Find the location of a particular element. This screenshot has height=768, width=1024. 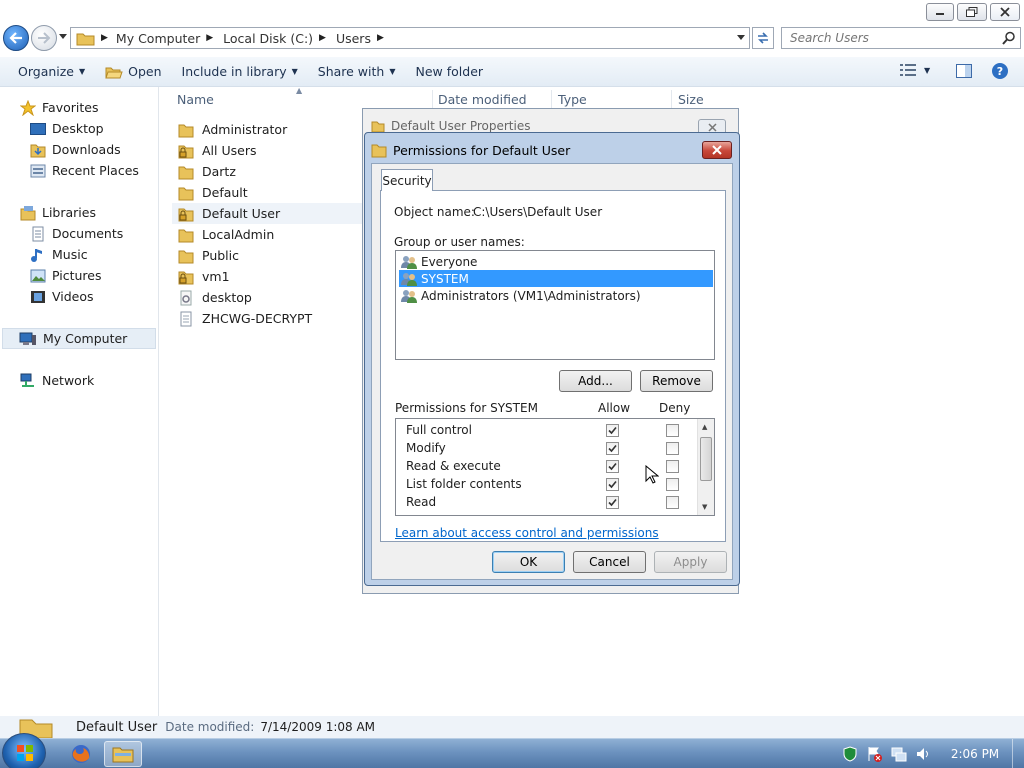

nav-my-computer: My Computer is located at coordinates (79, 338).